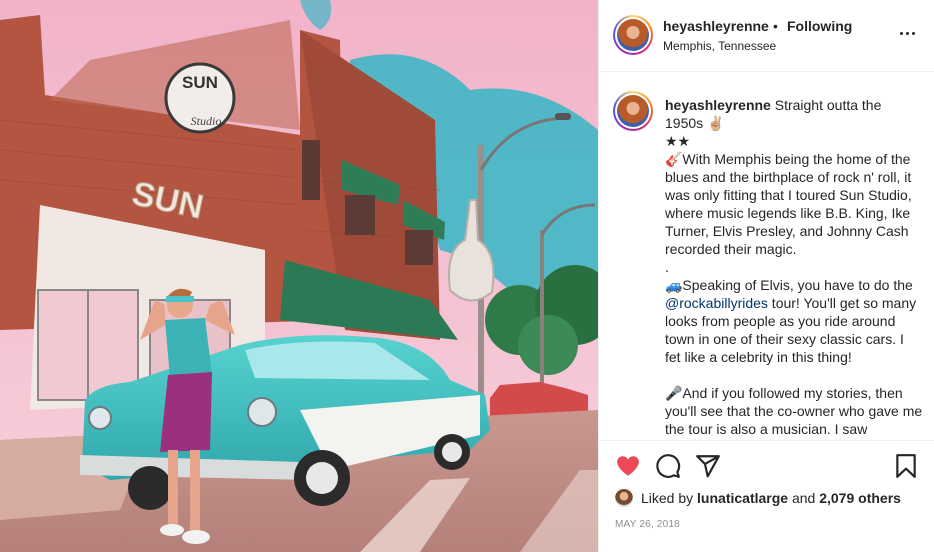 This screenshot has width=934, height=552. What do you see at coordinates (206, 121) in the screenshot?
I see `round-sign-bottom: Studio` at bounding box center [206, 121].